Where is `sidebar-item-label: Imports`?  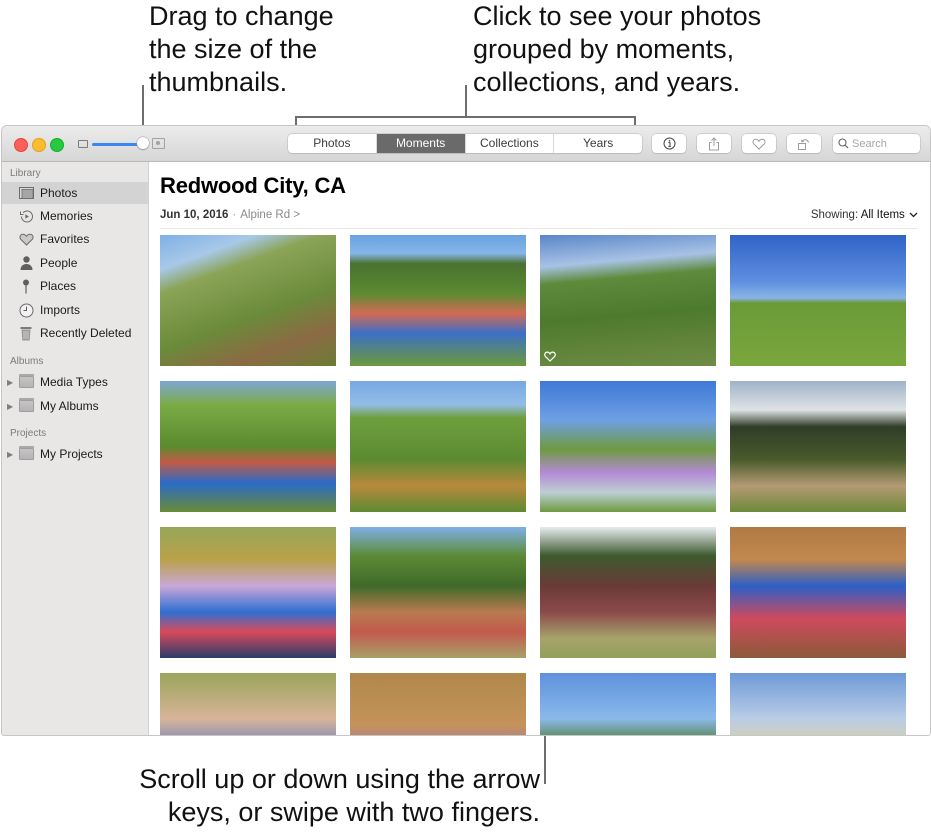 sidebar-item-label: Imports is located at coordinates (60, 310).